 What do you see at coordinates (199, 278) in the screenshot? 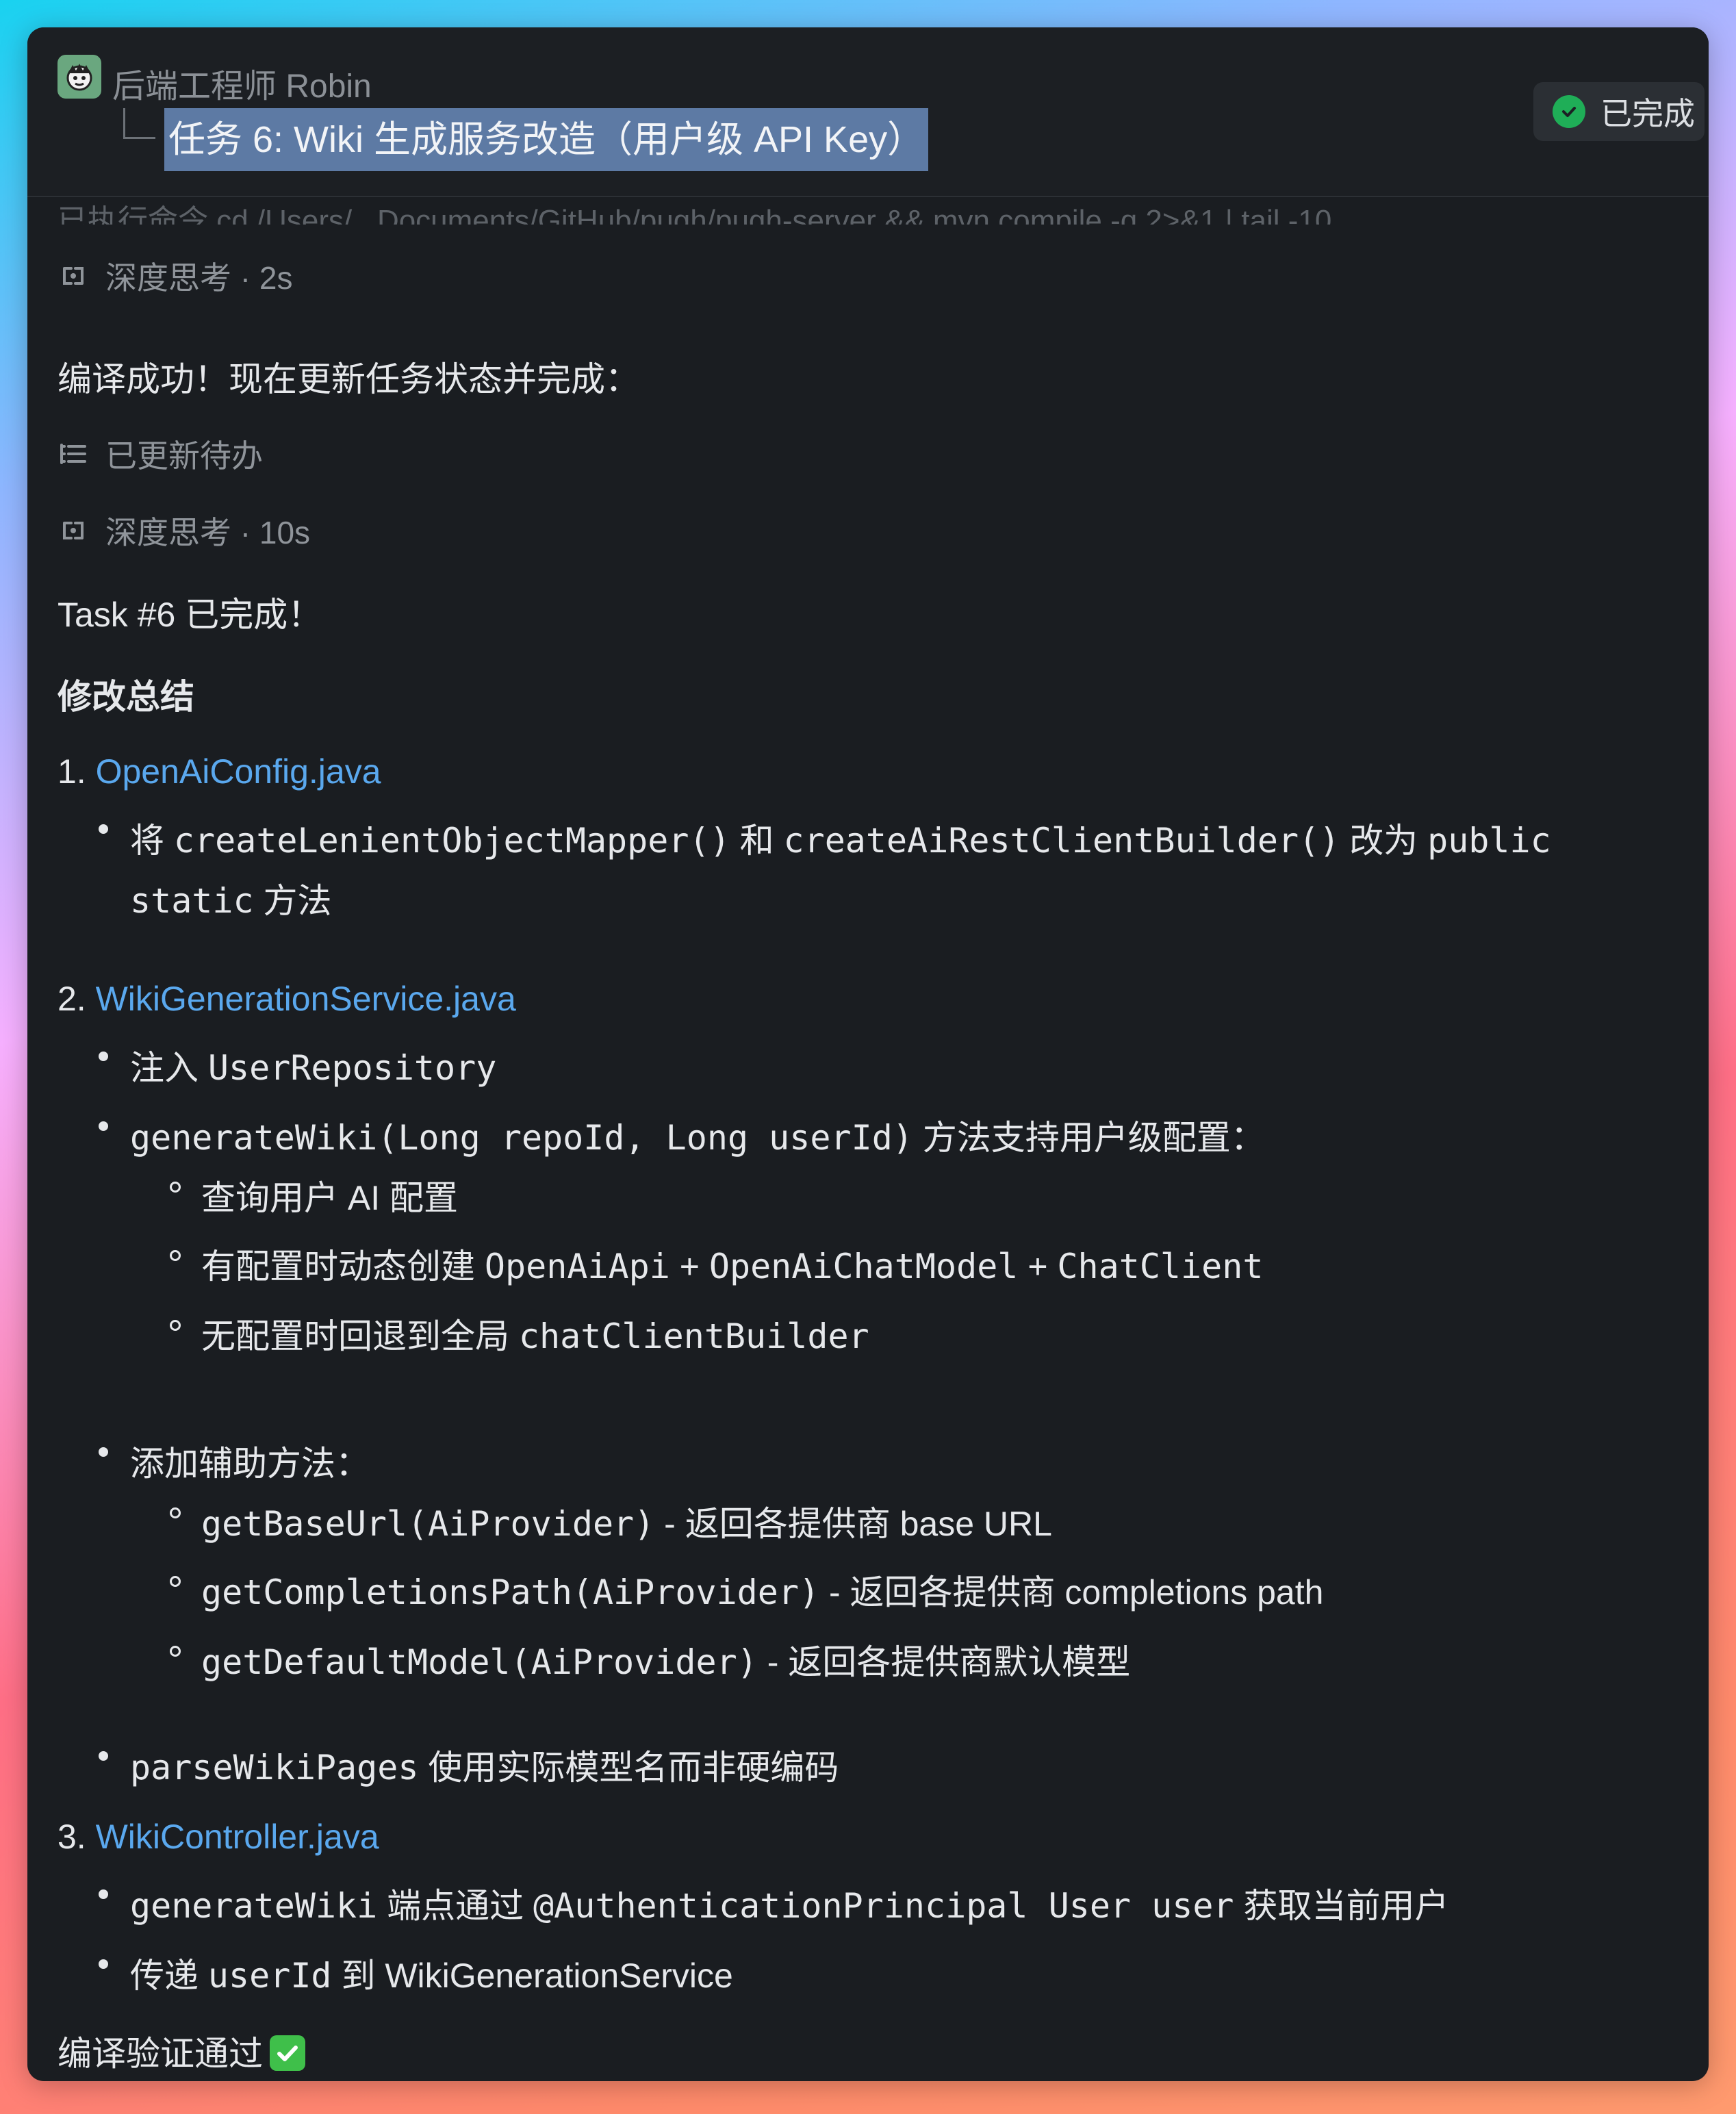
I see `thinking-label: 深度思考 · 2s` at bounding box center [199, 278].